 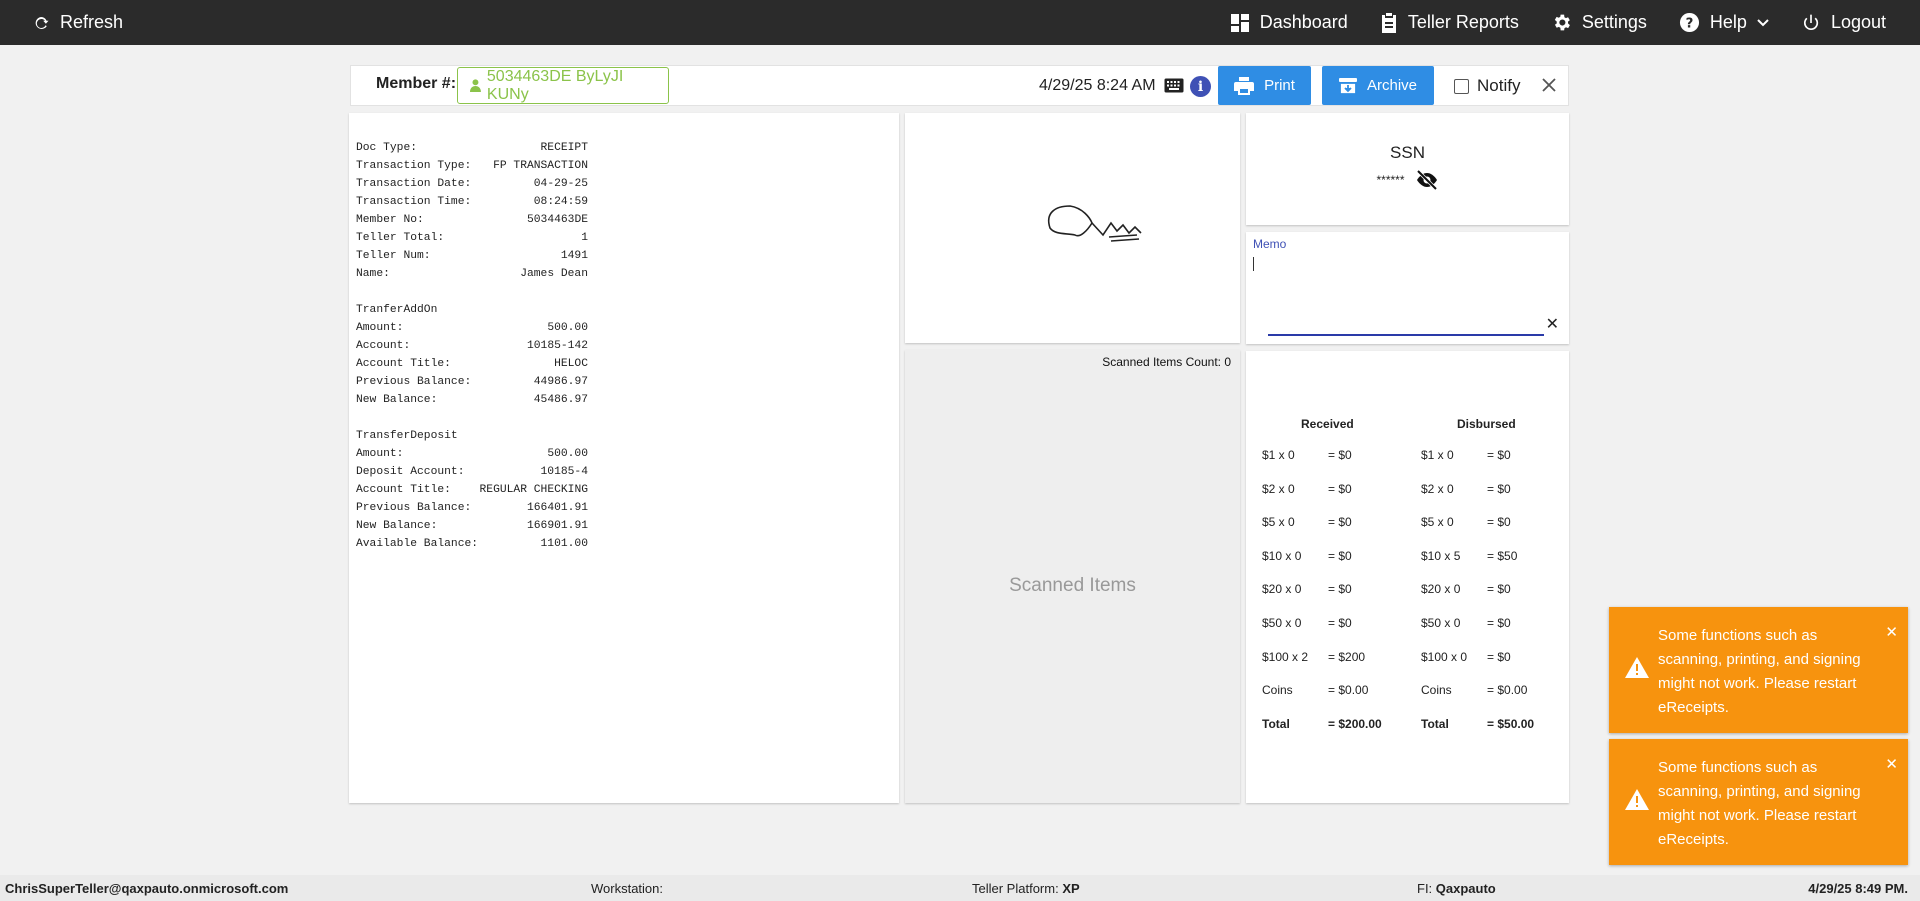 I want to click on cash-d-denom: $100 x 0, so click(x=1444, y=656).